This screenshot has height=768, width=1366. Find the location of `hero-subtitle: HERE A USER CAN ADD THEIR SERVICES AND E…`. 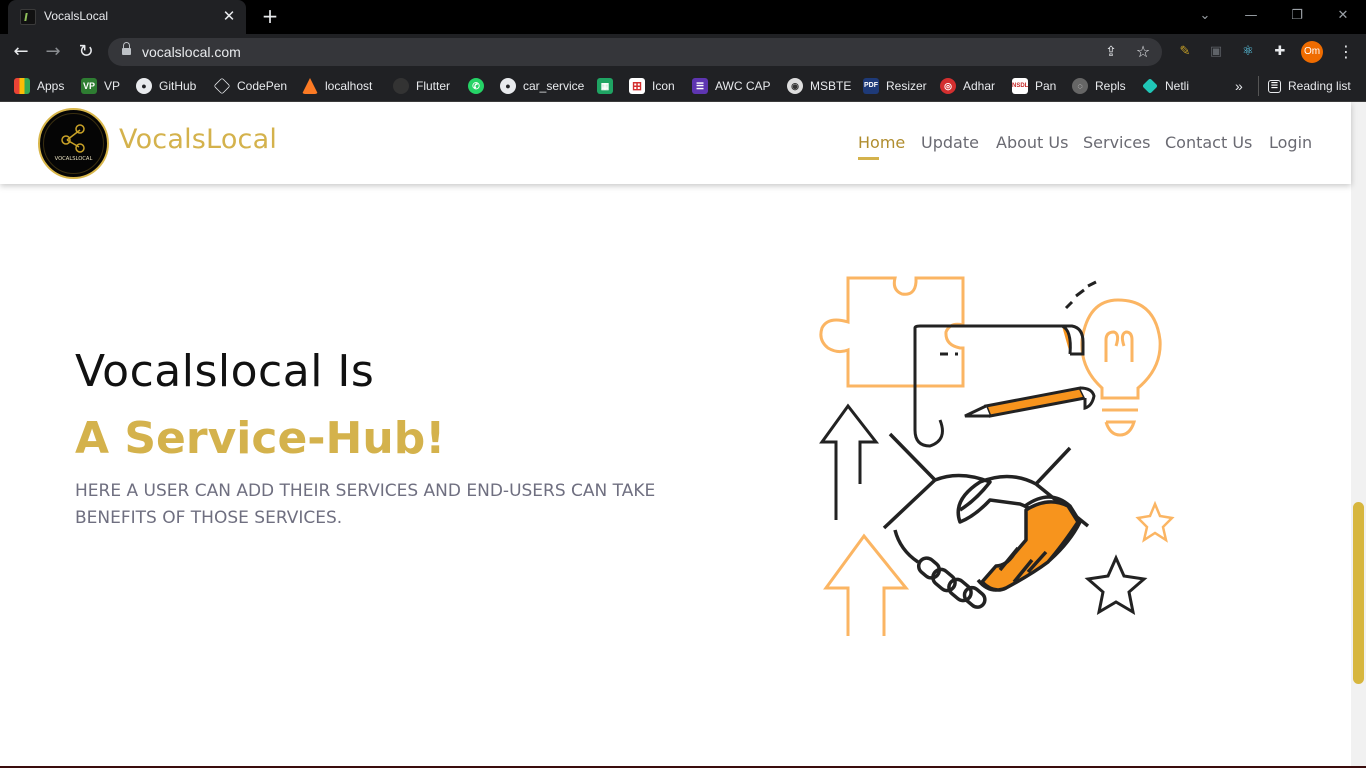

hero-subtitle: HERE A USER CAN ADD THEIR SERVICES AND E… is located at coordinates (365, 504).